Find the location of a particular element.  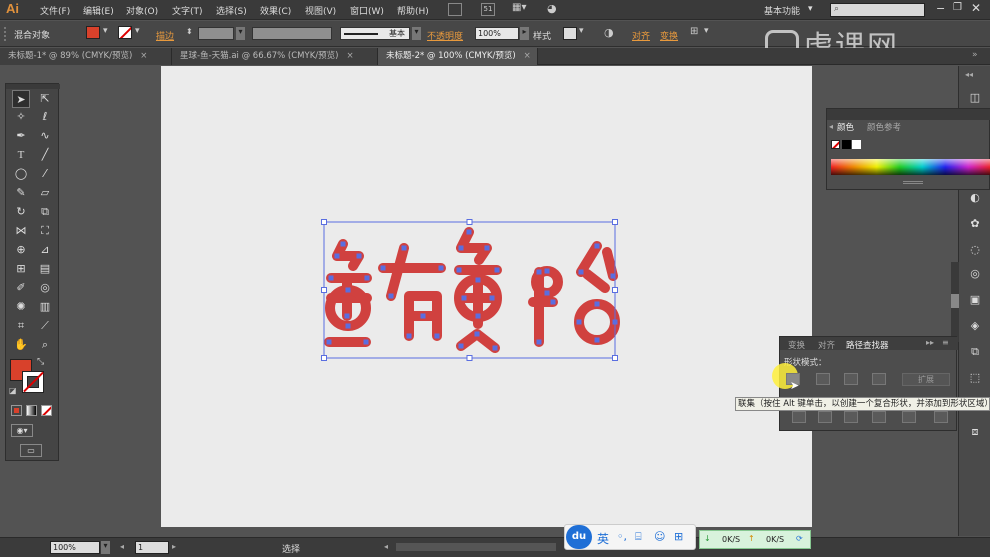

artboard-number-field: 1 is located at coordinates (152, 547).